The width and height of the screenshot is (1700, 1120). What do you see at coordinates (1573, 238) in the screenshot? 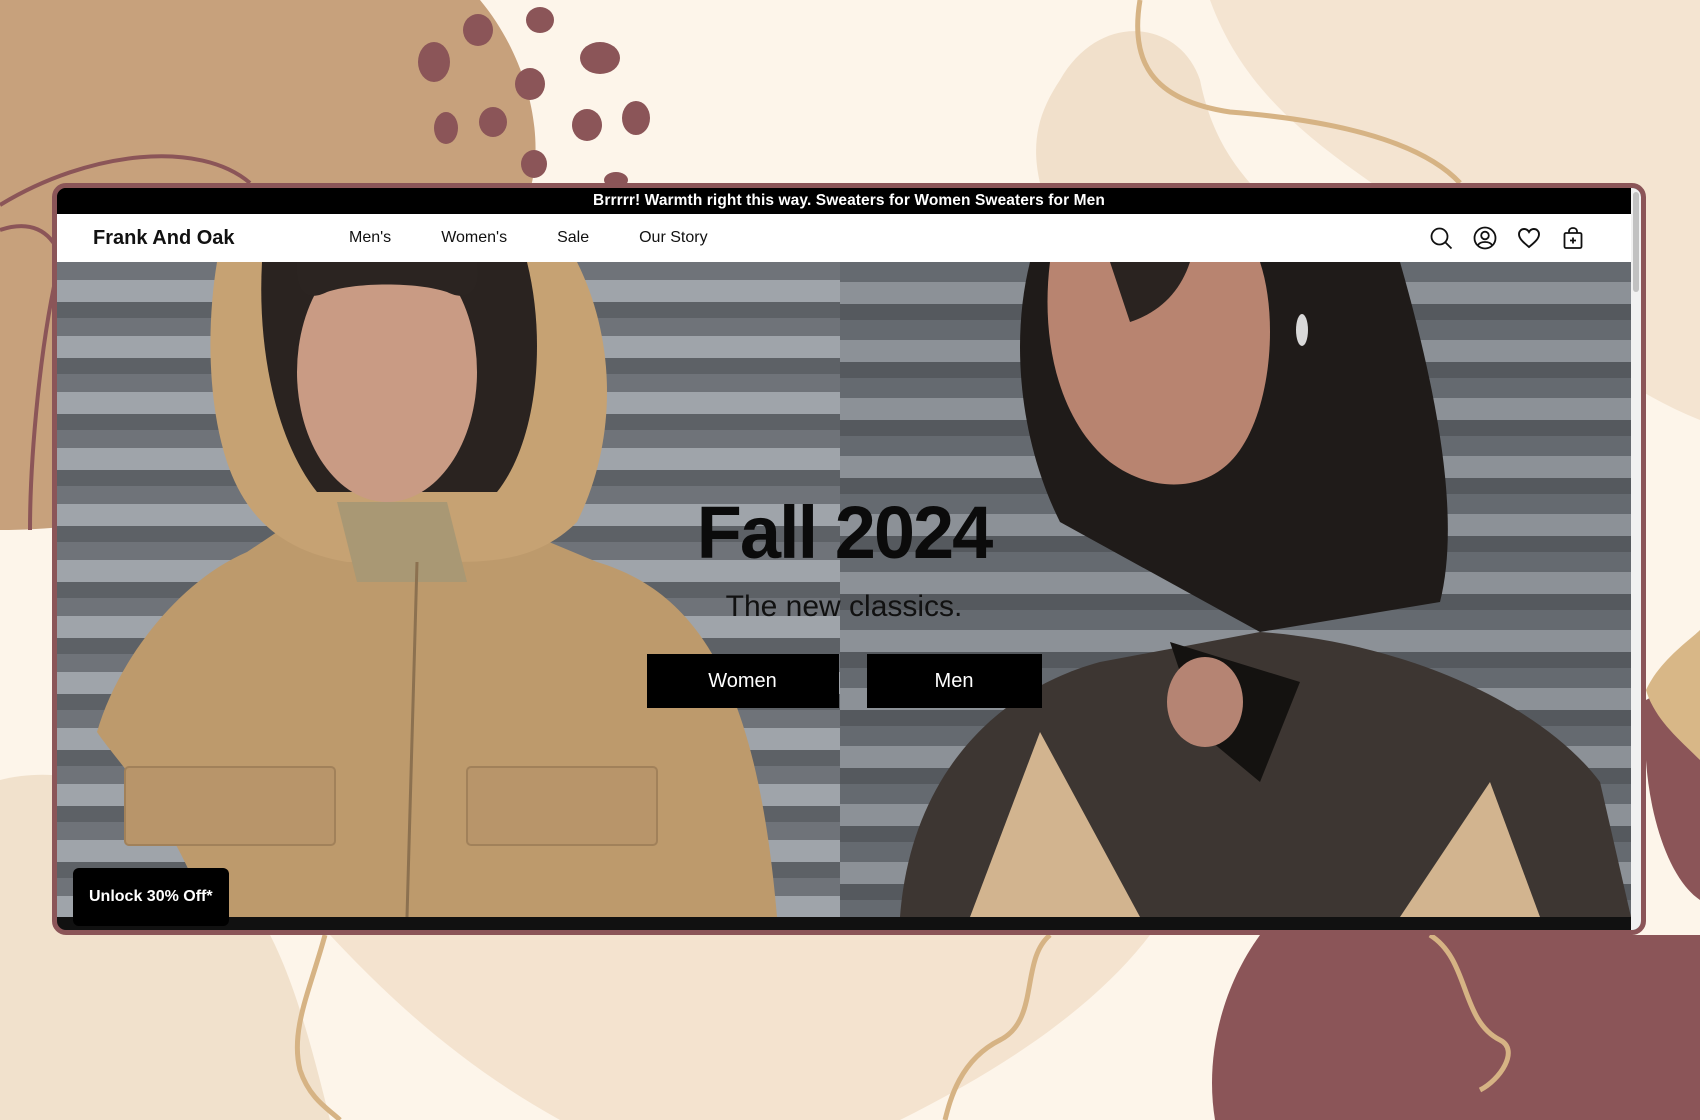
I see `shopping-bag-icon` at bounding box center [1573, 238].